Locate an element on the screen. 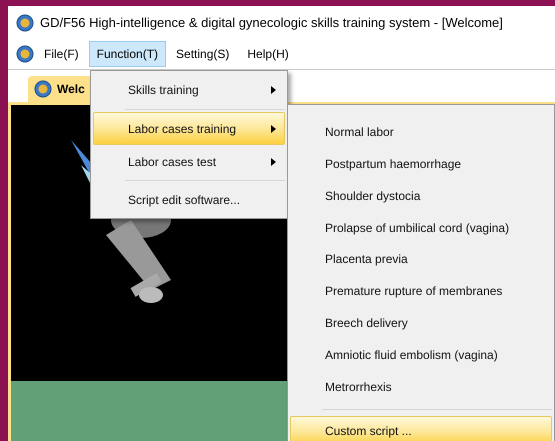 This screenshot has width=555, height=441. menu-item: Labor cases training is located at coordinates (189, 128).